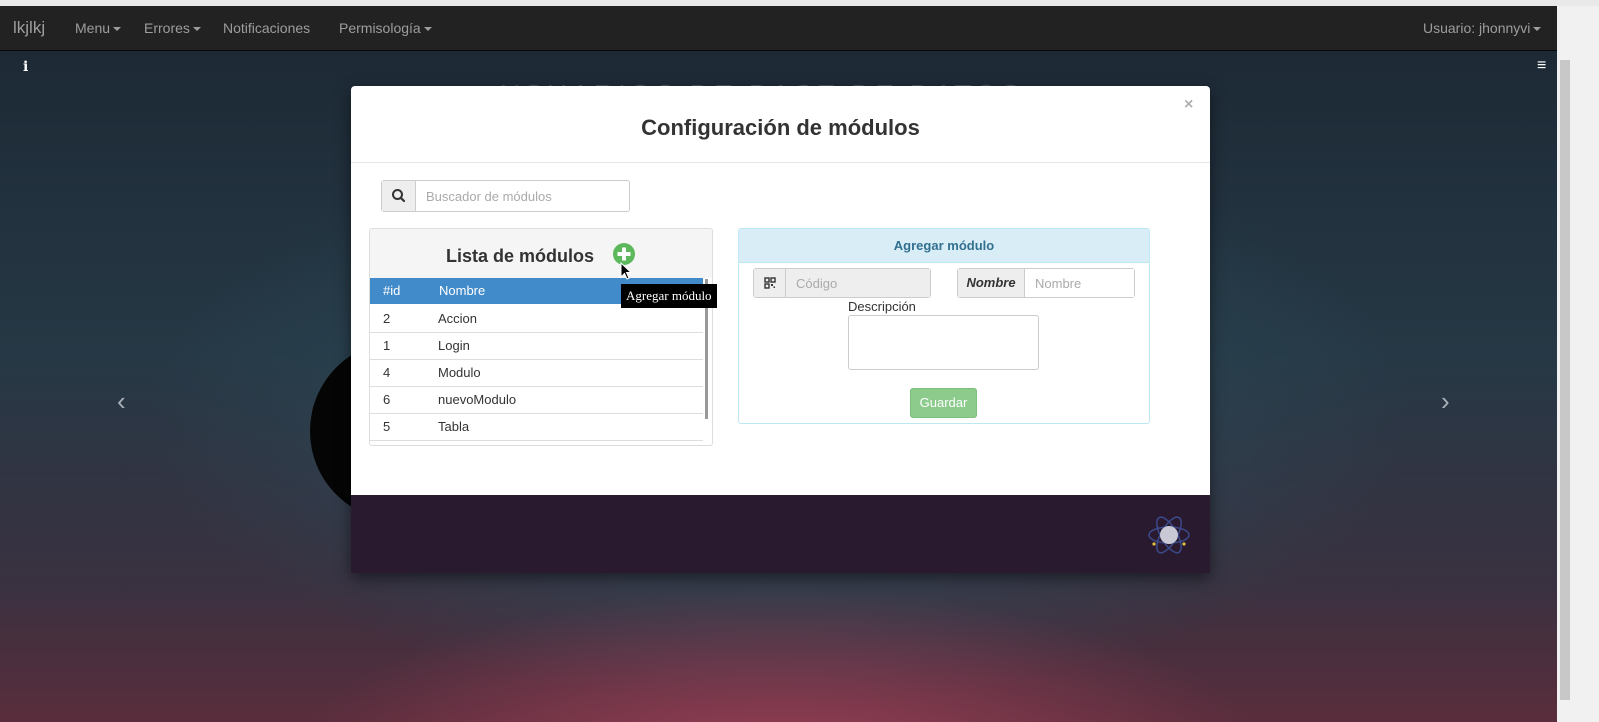  I want to click on codigo-input, so click(858, 283).